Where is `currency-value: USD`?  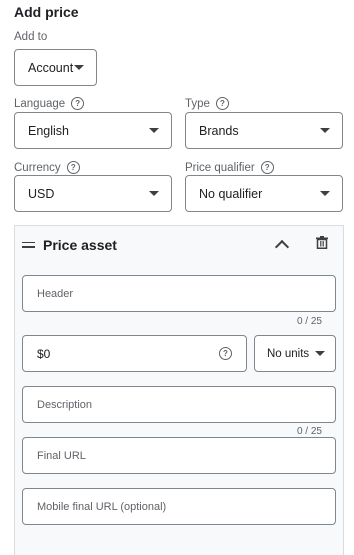 currency-value: USD is located at coordinates (41, 193).